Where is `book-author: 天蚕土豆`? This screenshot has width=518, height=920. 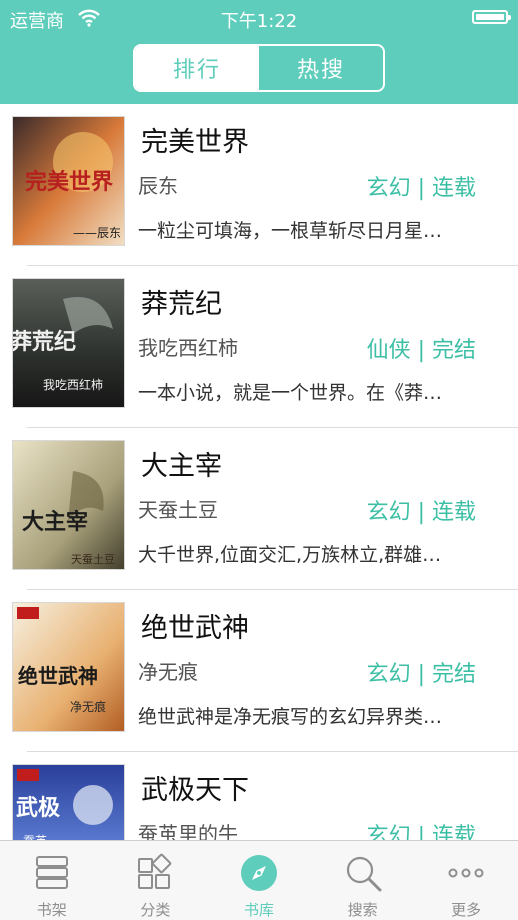 book-author: 天蚕土豆 is located at coordinates (178, 510).